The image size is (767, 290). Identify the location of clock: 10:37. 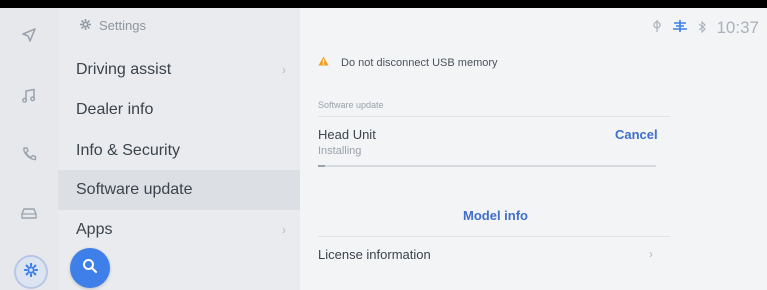
(737, 27).